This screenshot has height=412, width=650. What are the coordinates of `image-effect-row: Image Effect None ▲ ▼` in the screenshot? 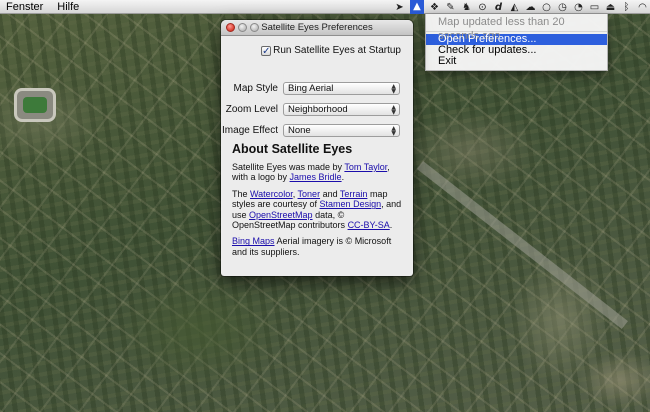 It's located at (317, 131).